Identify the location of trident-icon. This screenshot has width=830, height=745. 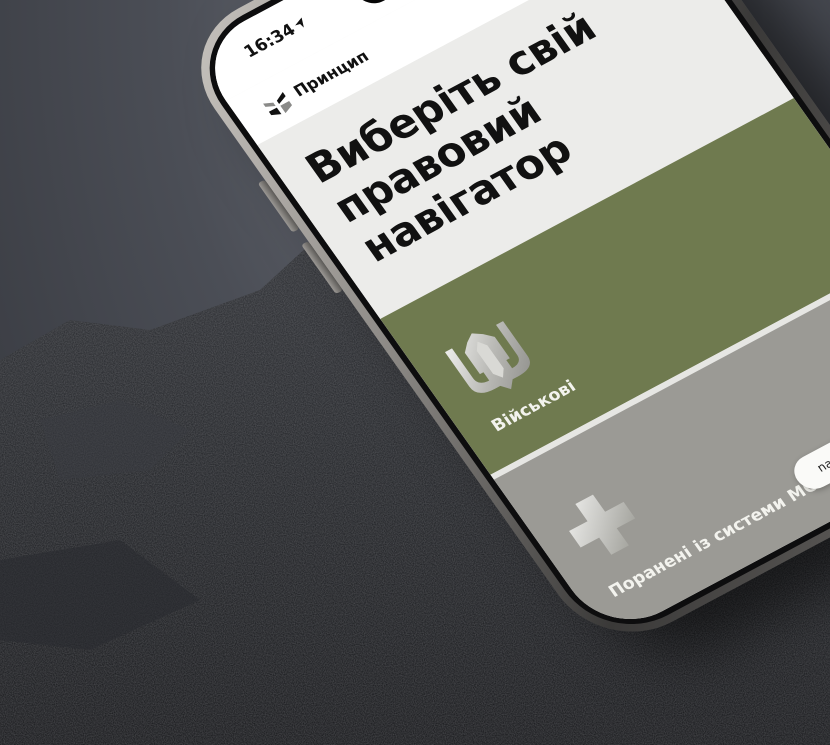
(487, 357).